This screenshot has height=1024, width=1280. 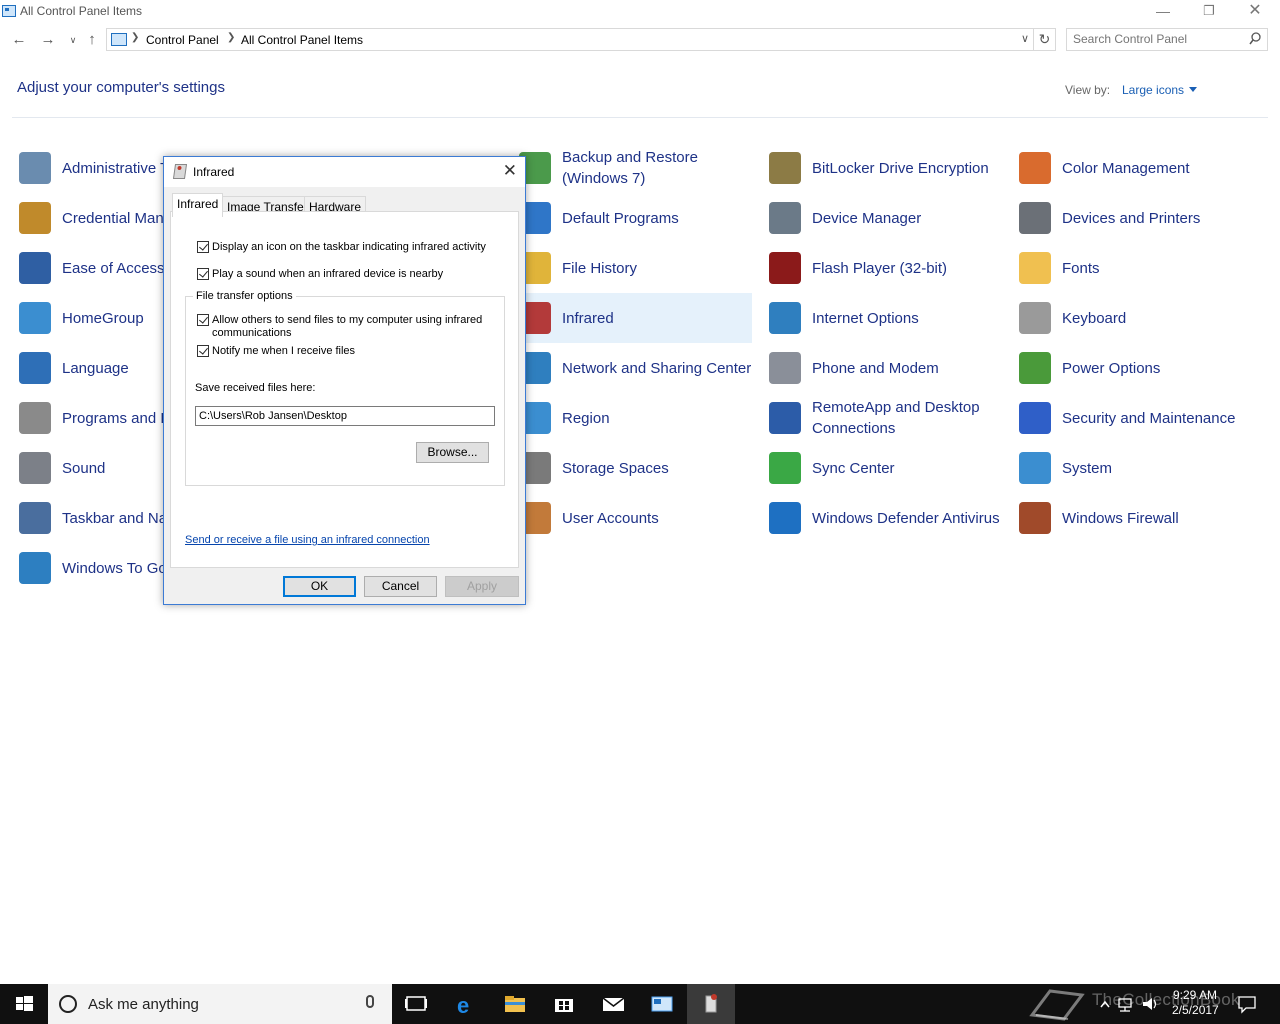 I want to click on minimize-button: —, so click(x=1163, y=12).